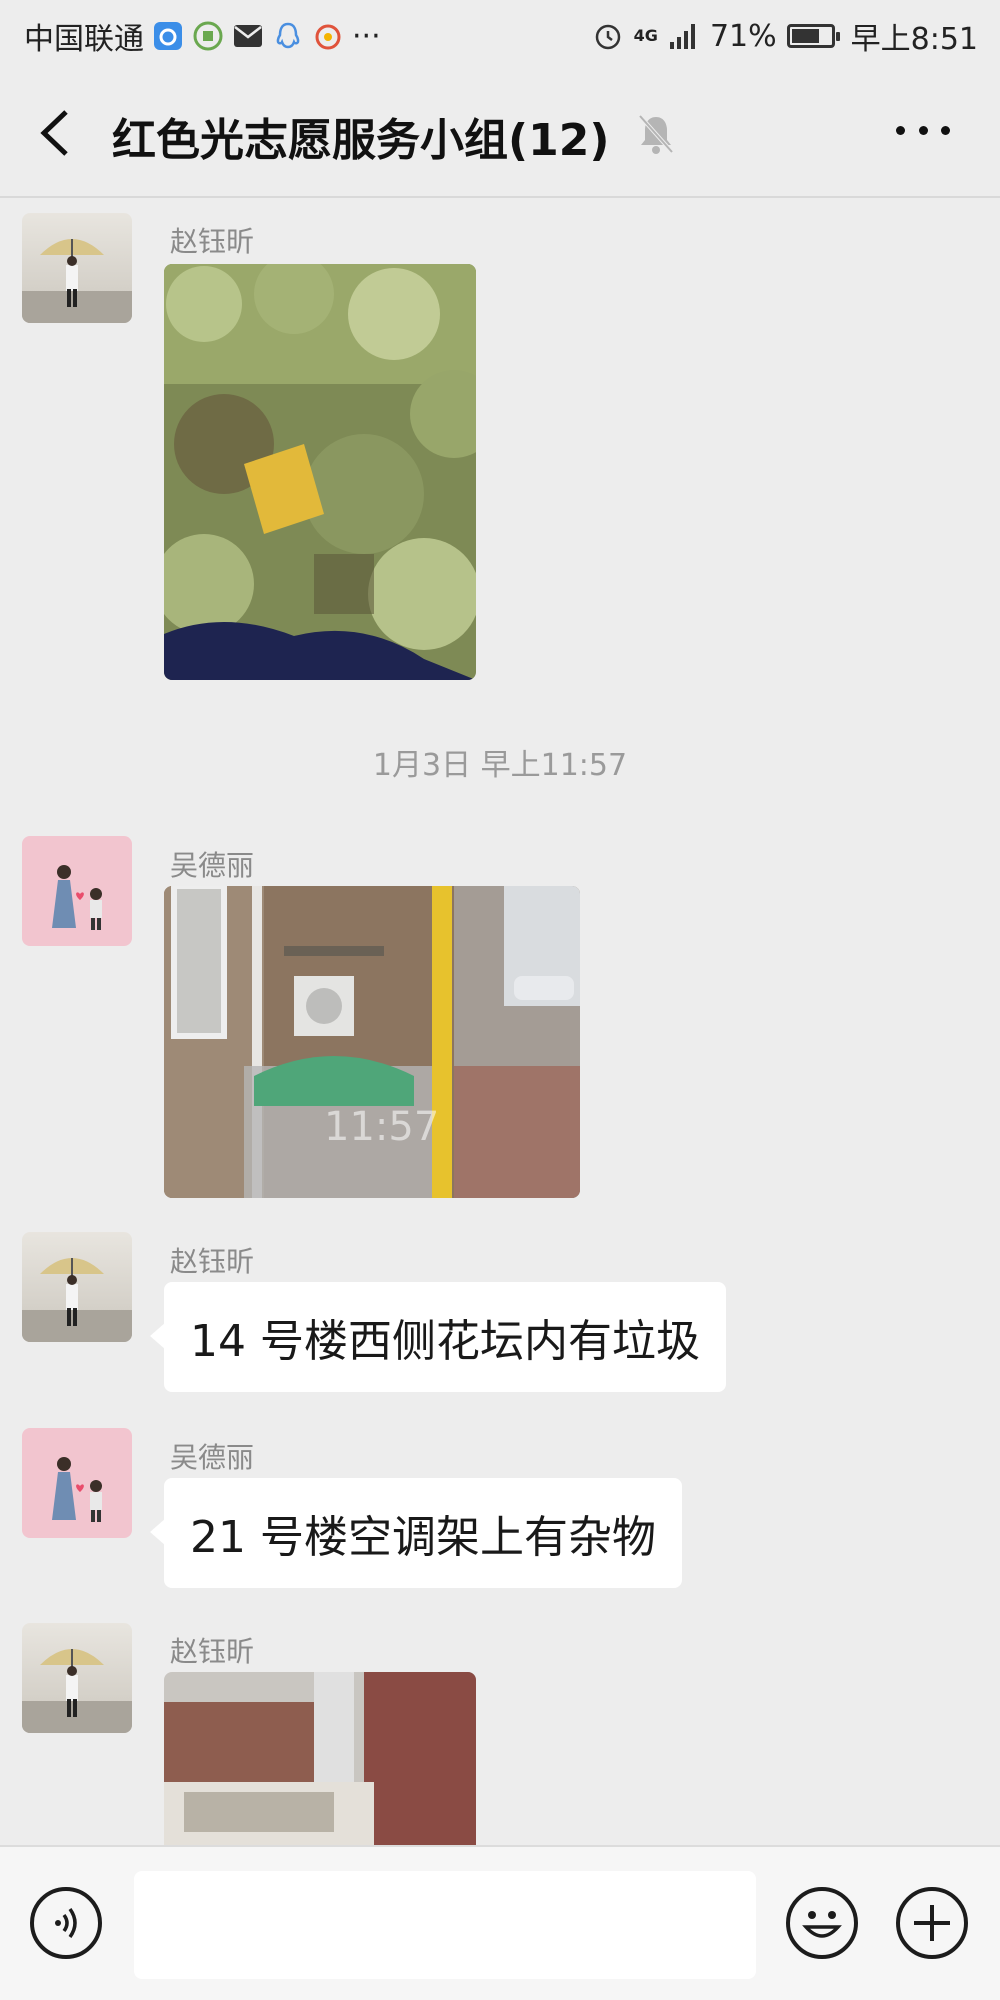 The height and width of the screenshot is (2000, 1000). I want to click on chat-header: 红色光志愿服务小组(12), so click(500, 133).